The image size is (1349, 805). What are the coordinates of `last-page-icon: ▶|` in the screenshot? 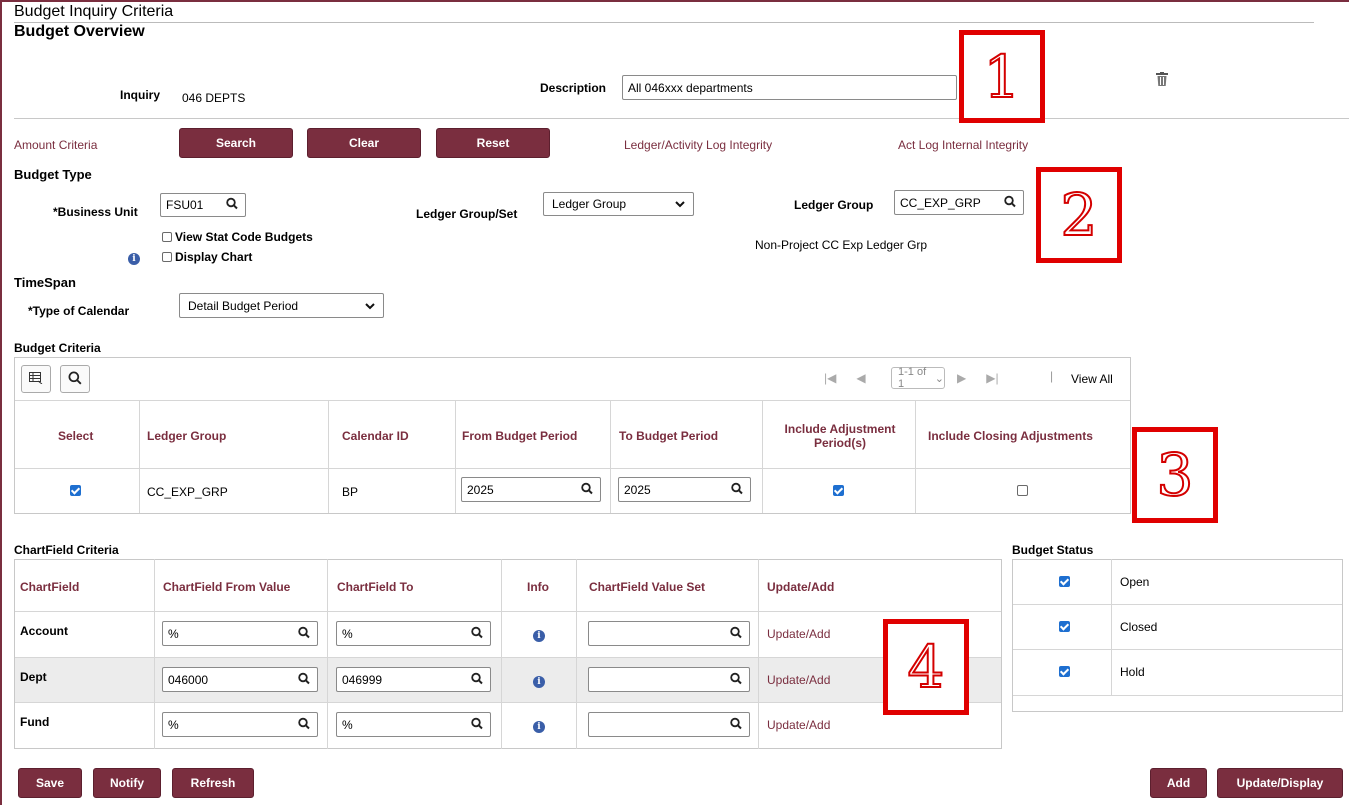 It's located at (992, 378).